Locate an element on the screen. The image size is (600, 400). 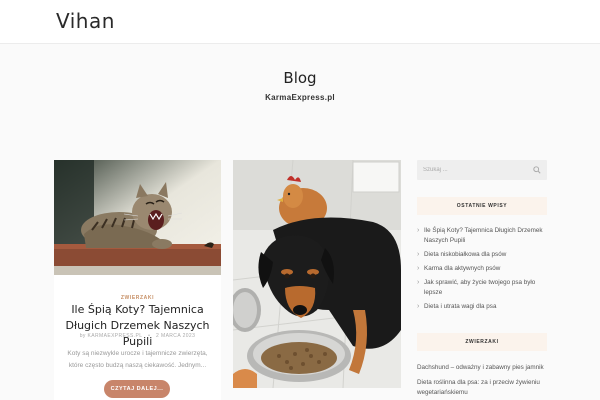
site-logo: Vihan is located at coordinates (85, 21).